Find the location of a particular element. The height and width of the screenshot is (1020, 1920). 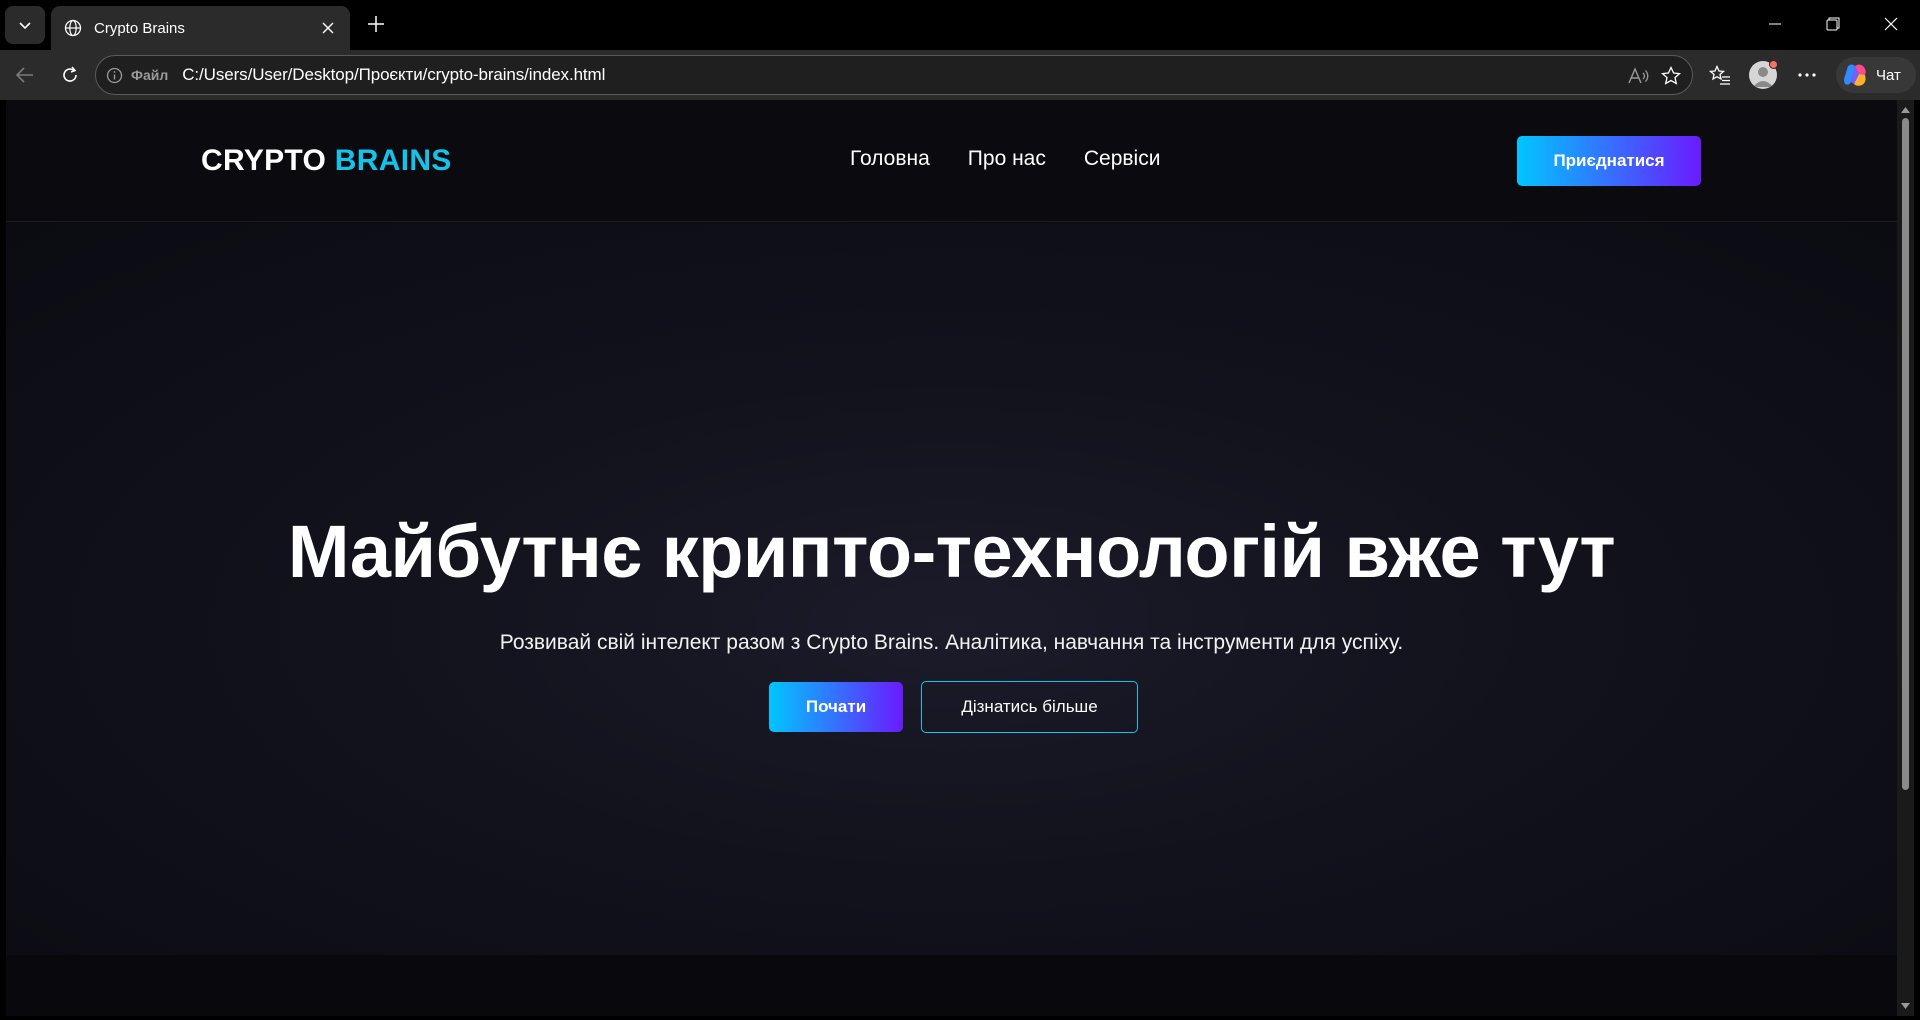

refresh-icon is located at coordinates (70, 74).